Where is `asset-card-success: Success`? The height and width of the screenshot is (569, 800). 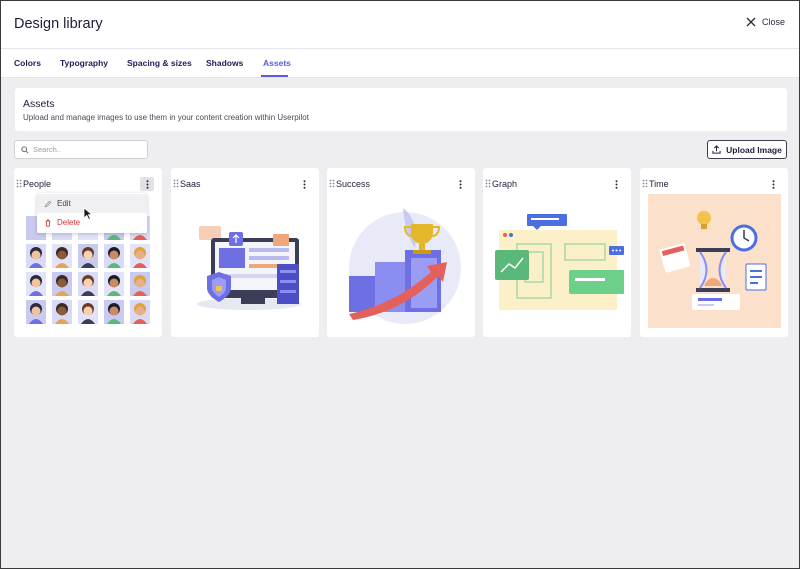 asset-card-success: Success is located at coordinates (401, 252).